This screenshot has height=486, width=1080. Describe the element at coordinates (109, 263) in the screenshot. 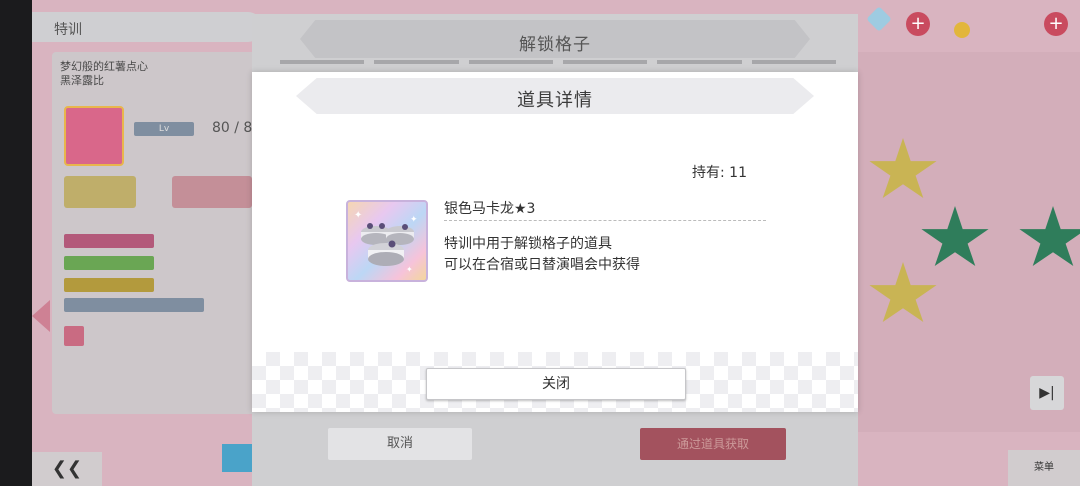

I see `stat-bar-stamina` at that location.